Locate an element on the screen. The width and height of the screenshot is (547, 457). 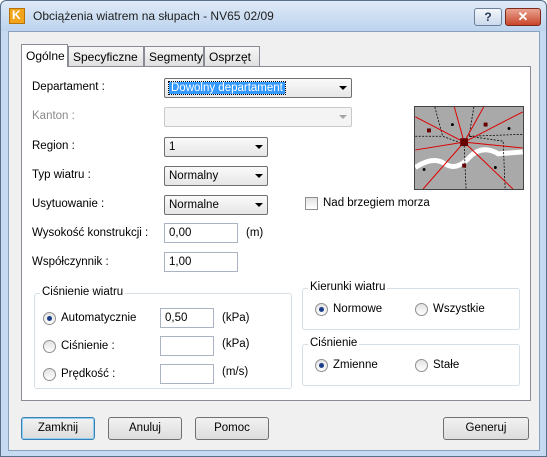
cisnienie-option-label: Ciśnienie : is located at coordinates (88, 346).